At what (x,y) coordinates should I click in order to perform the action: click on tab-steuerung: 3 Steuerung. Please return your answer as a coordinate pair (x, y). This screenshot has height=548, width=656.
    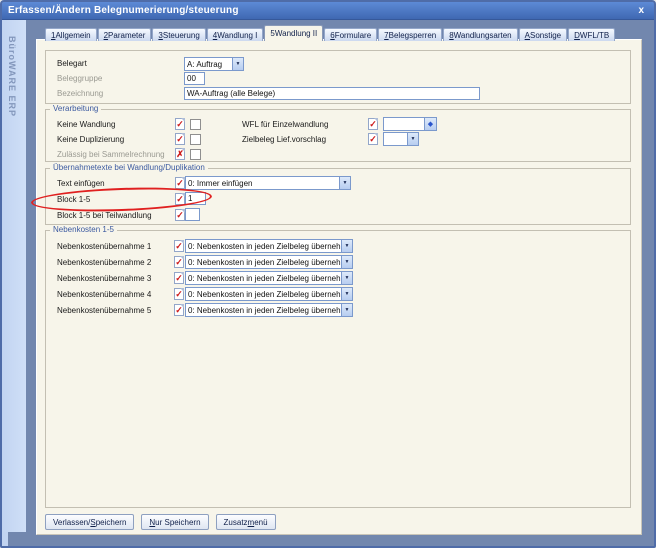
    Looking at the image, I should click on (179, 34).